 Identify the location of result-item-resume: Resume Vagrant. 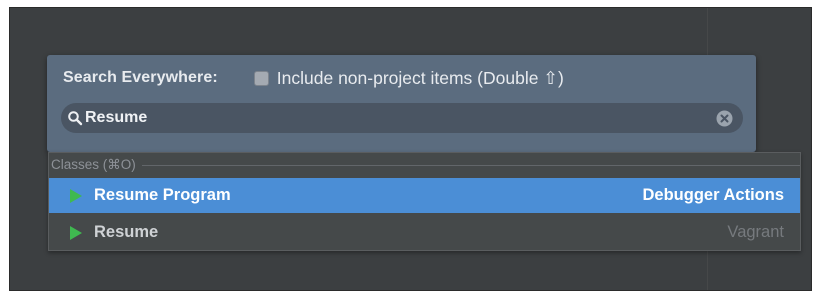
(424, 232).